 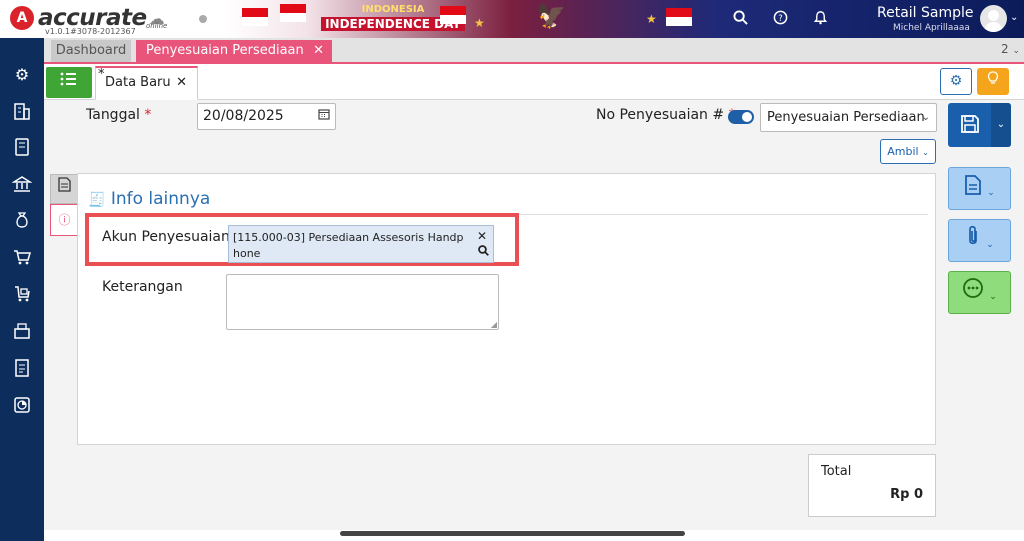 What do you see at coordinates (931, 28) in the screenshot?
I see `user-name: Michel Aprillaaaa` at bounding box center [931, 28].